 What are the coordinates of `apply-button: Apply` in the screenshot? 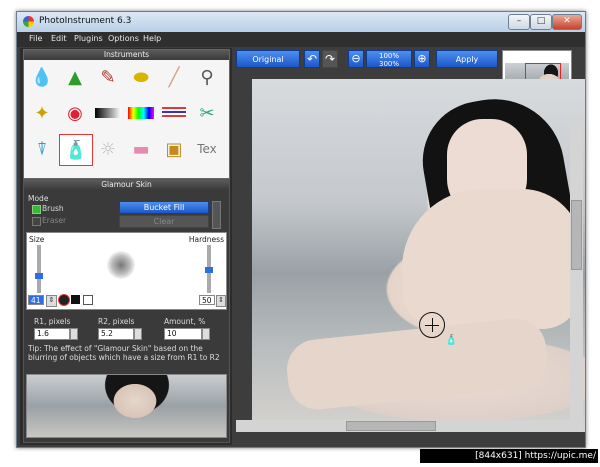 It's located at (467, 59).